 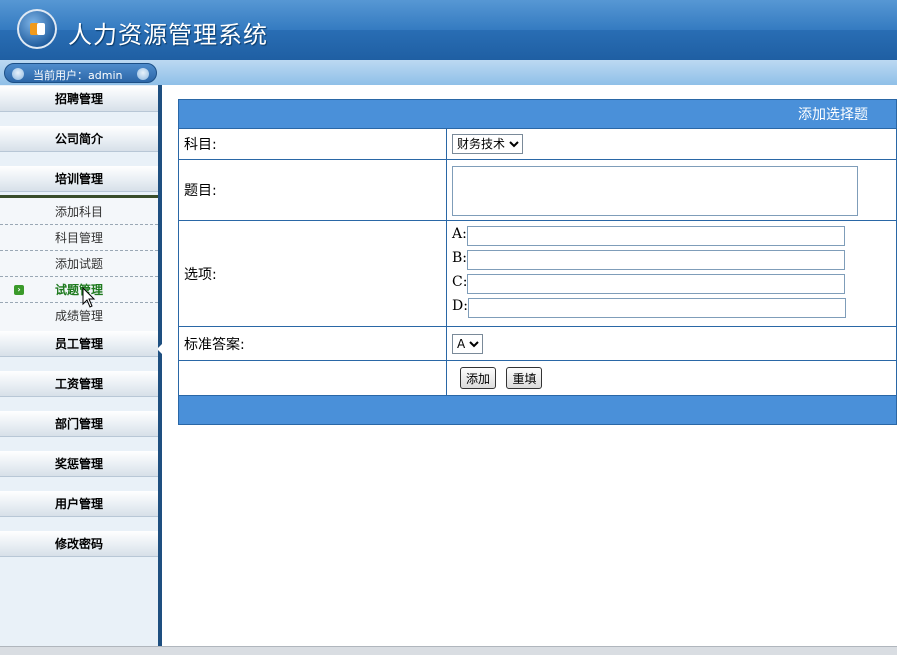 I want to click on menu-training: 培训管理, so click(x=79, y=179).